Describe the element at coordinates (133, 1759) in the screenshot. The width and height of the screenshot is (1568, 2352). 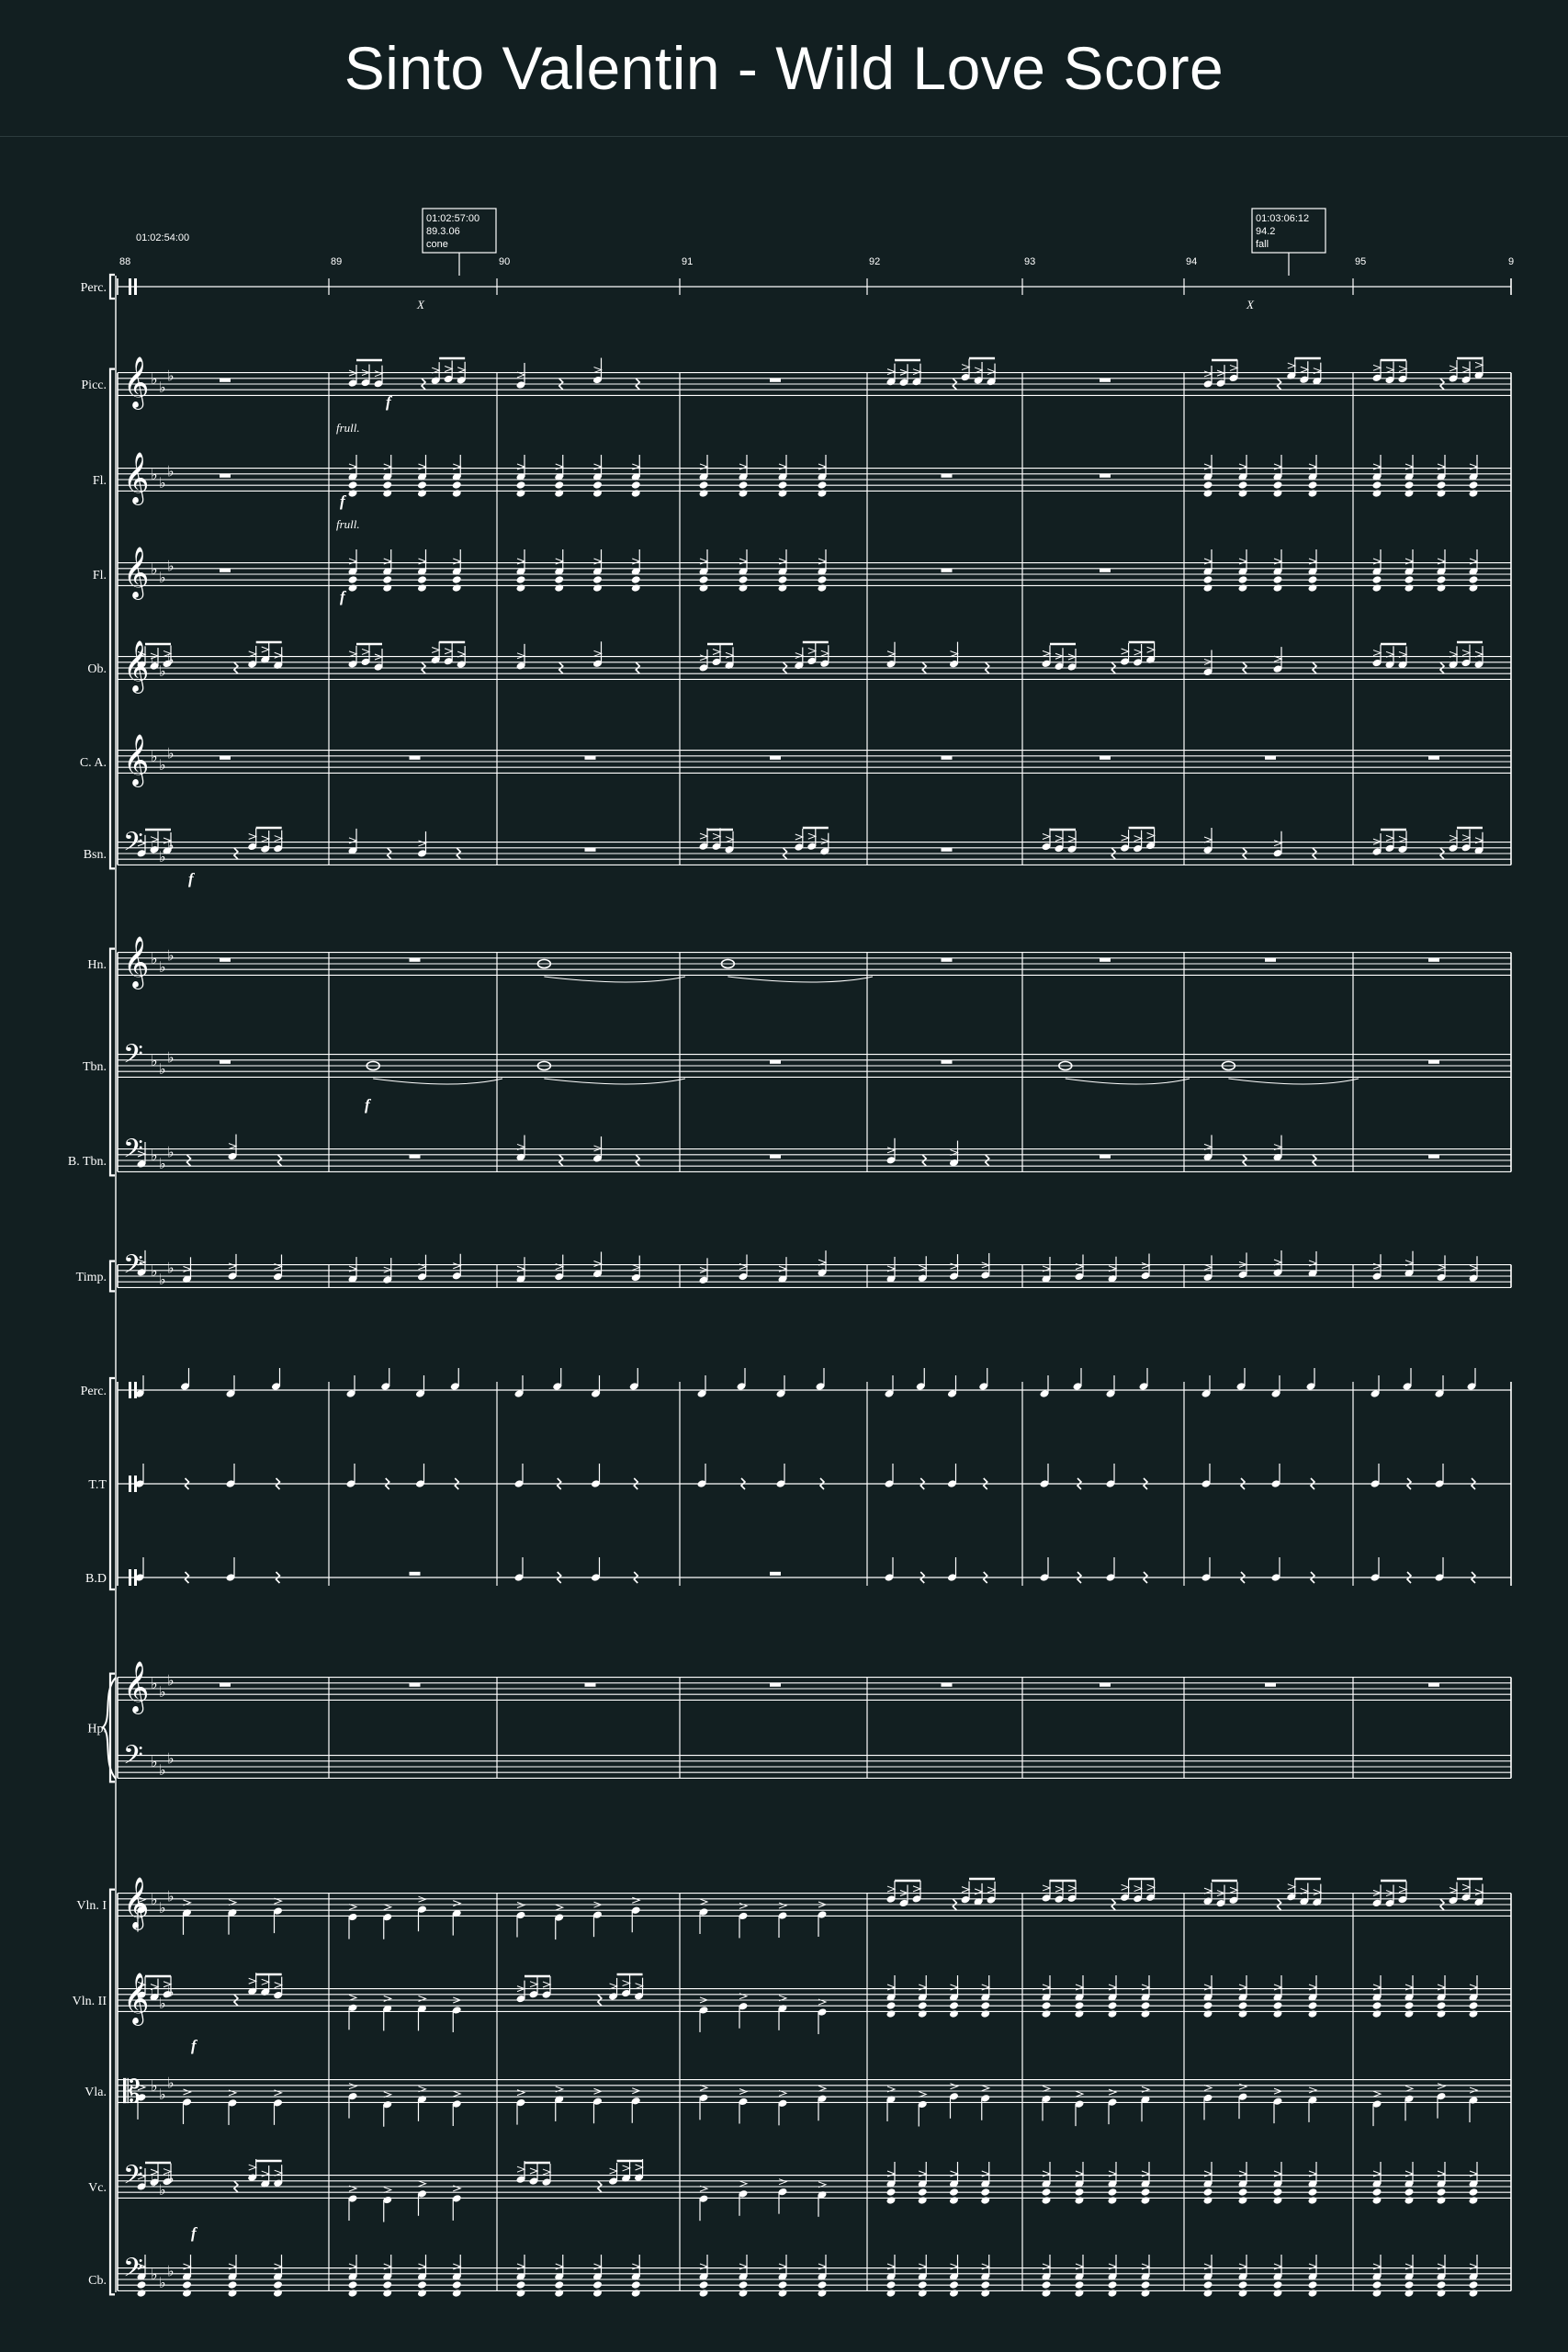
I see `clef-icon: 𝄢` at that location.